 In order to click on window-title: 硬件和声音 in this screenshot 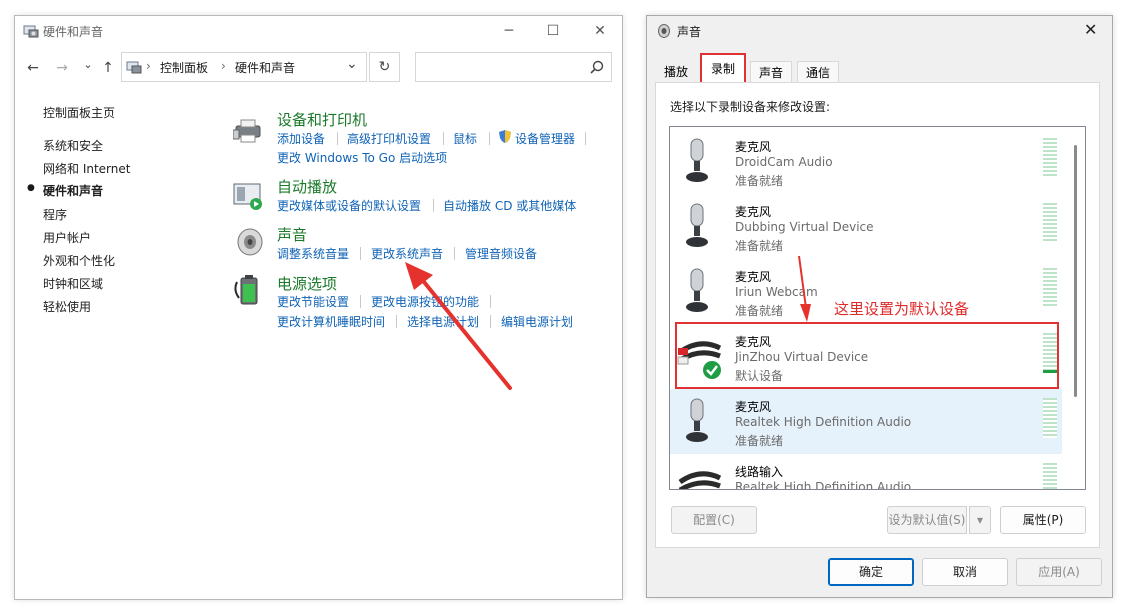, I will do `click(73, 32)`.